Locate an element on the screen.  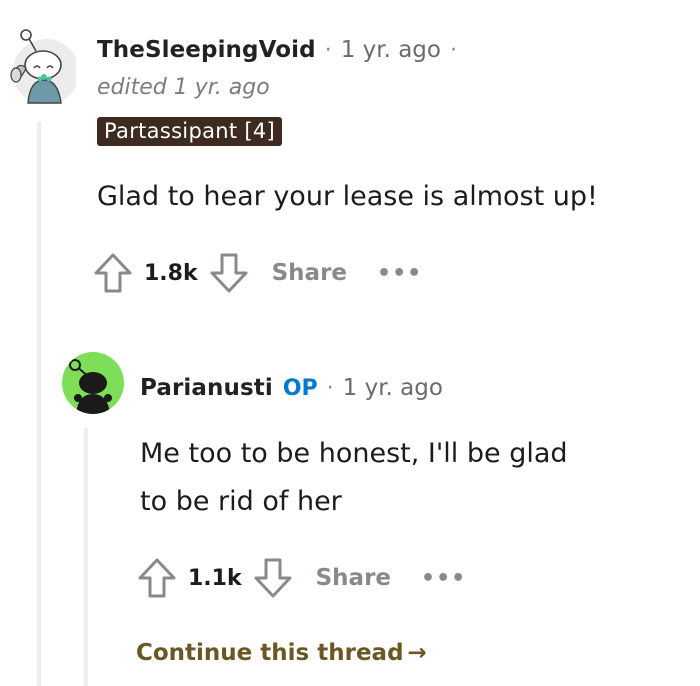
continue-thread-label: Continue this thread is located at coordinates (270, 653).